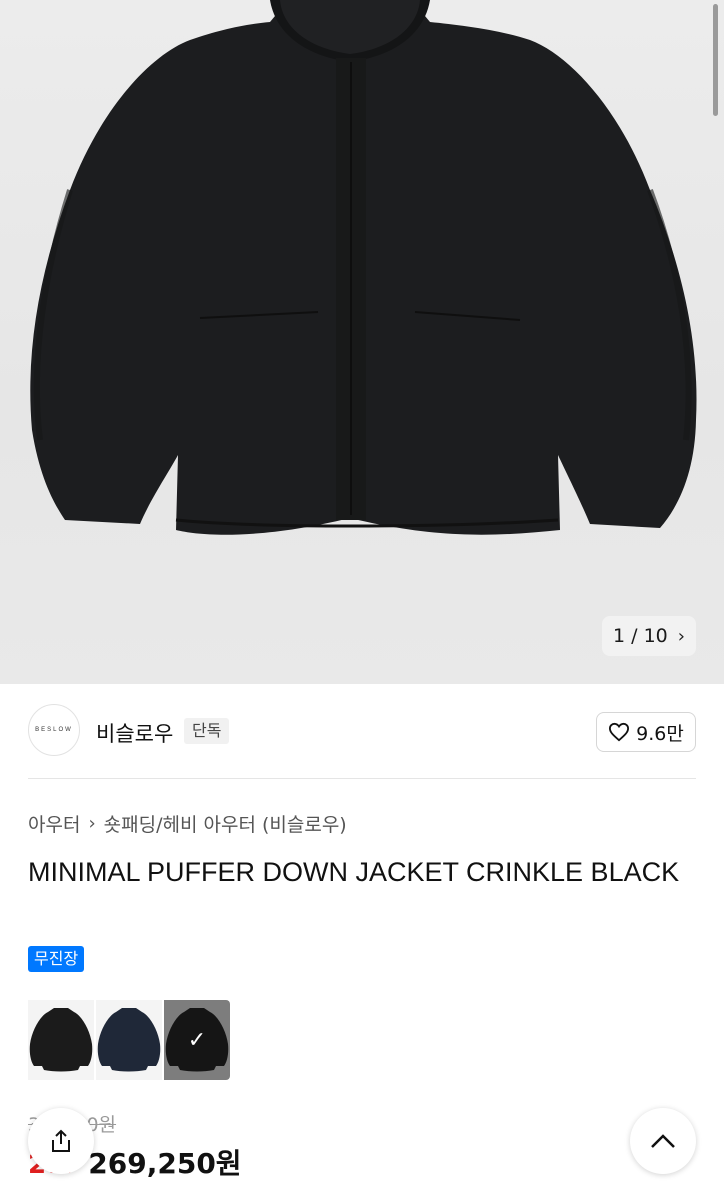  Describe the element at coordinates (54, 823) in the screenshot. I see `breadcrumb-item-outer: 아우터` at that location.